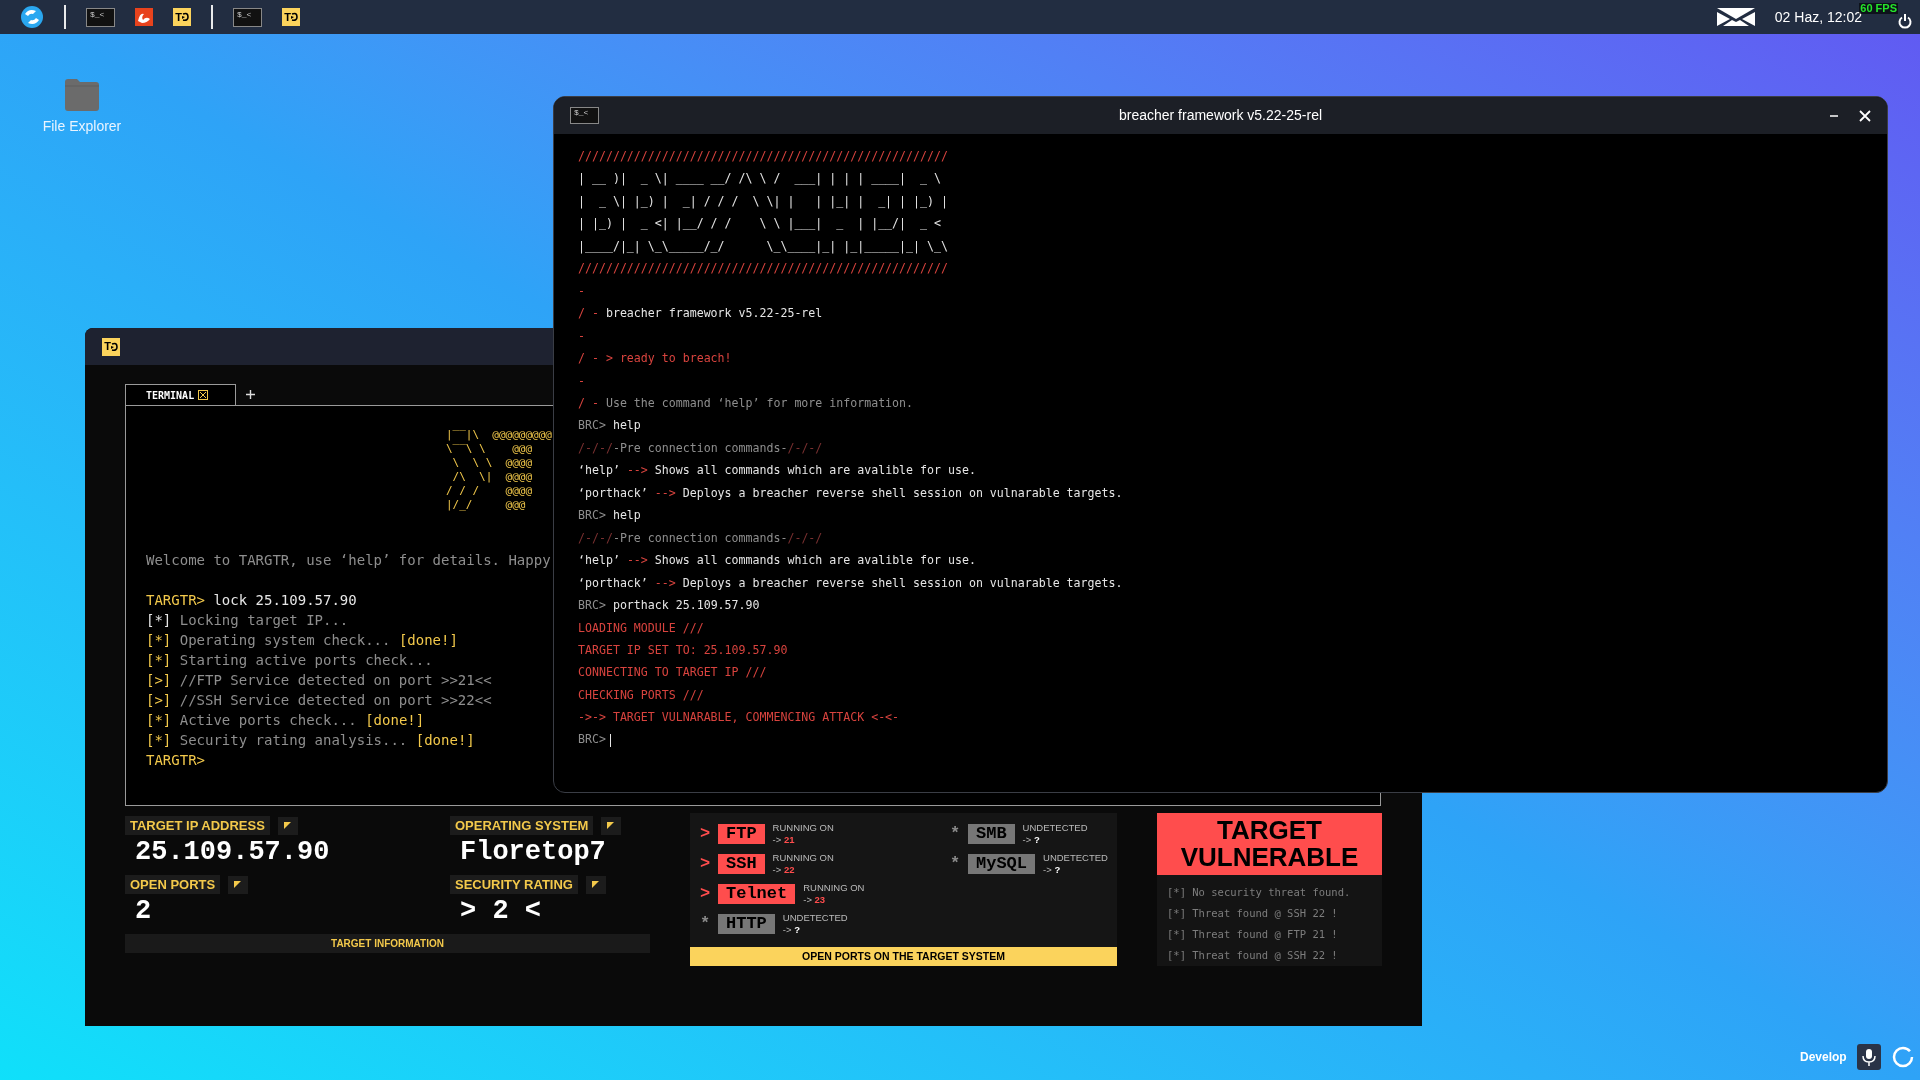  Describe the element at coordinates (197, 825) in the screenshot. I see `field-label: TARGET IP ADDRESS` at that location.